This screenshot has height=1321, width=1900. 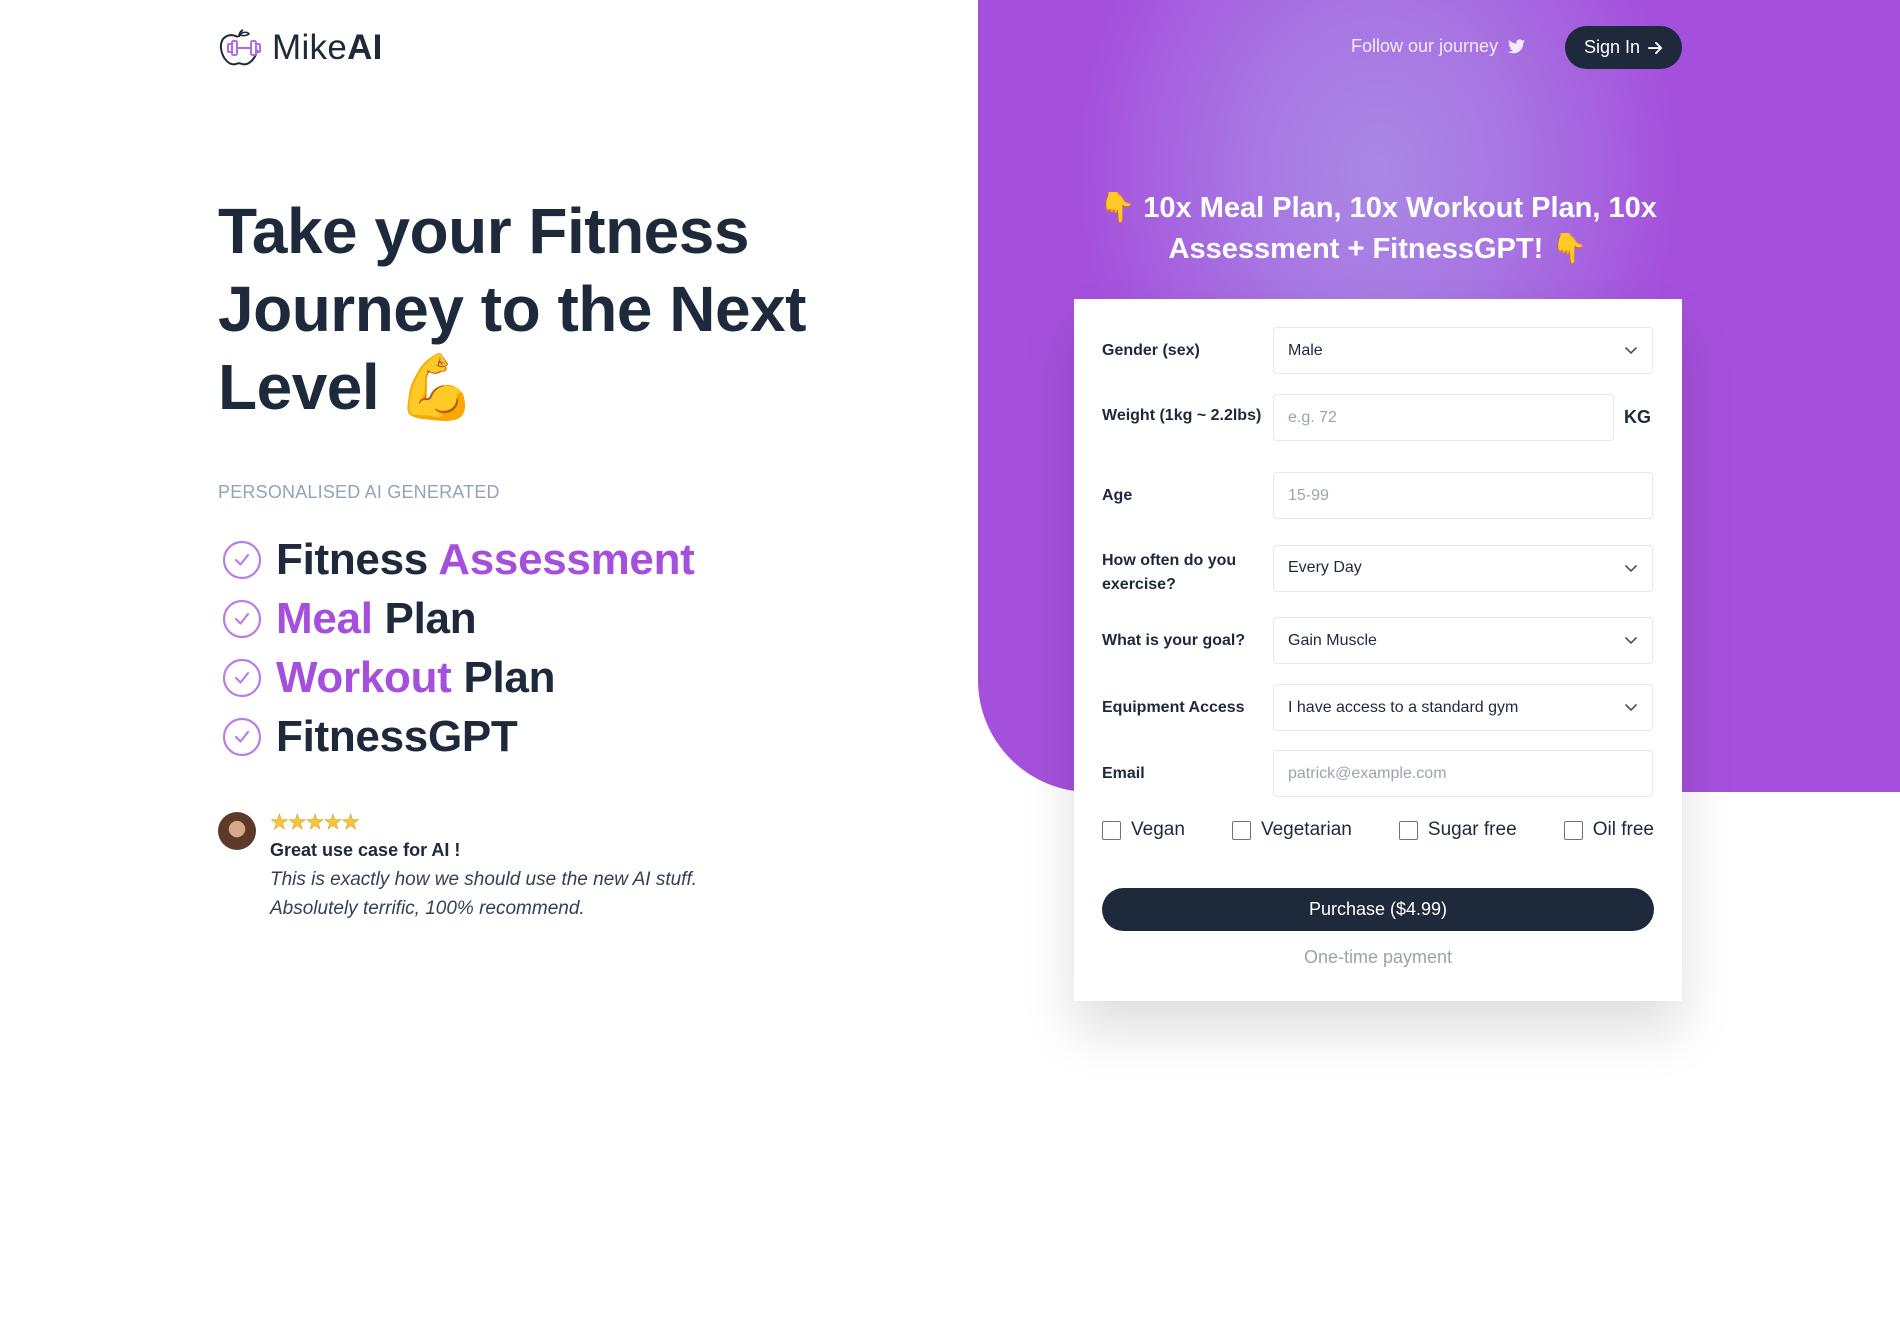 I want to click on follow-journey-link: Follow our journey, so click(x=1438, y=46).